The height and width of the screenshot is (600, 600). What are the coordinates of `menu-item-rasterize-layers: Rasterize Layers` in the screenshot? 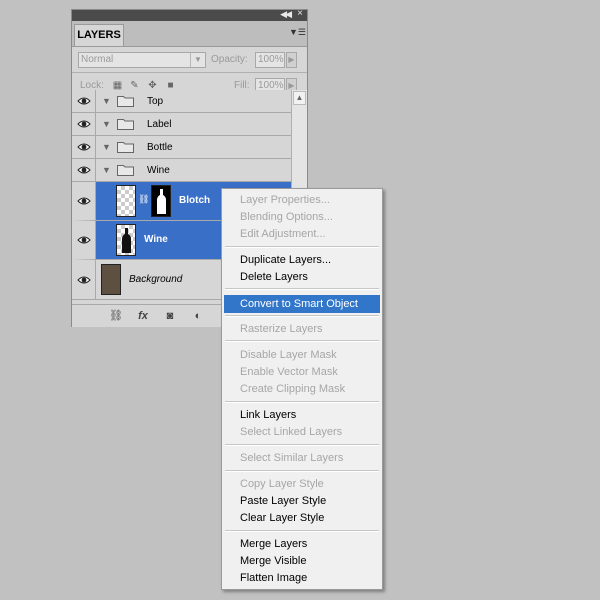 It's located at (302, 329).